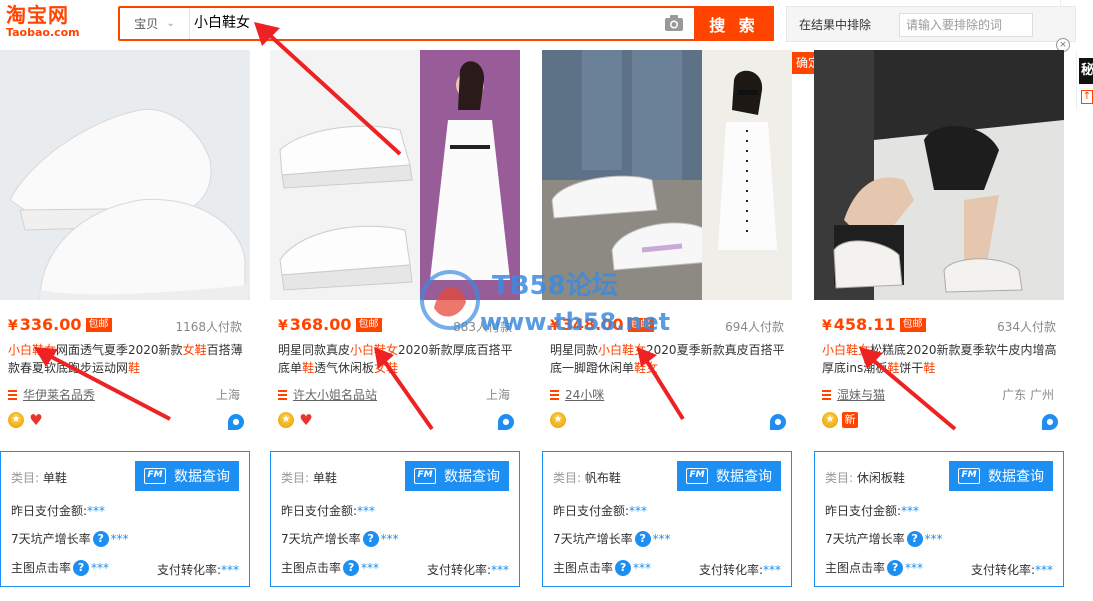  What do you see at coordinates (668, 359) in the screenshot?
I see `product-title: 明星同款小白鞋女2020夏季新款真皮百搭平底一脚蹬休闲单鞋女` at bounding box center [668, 359].